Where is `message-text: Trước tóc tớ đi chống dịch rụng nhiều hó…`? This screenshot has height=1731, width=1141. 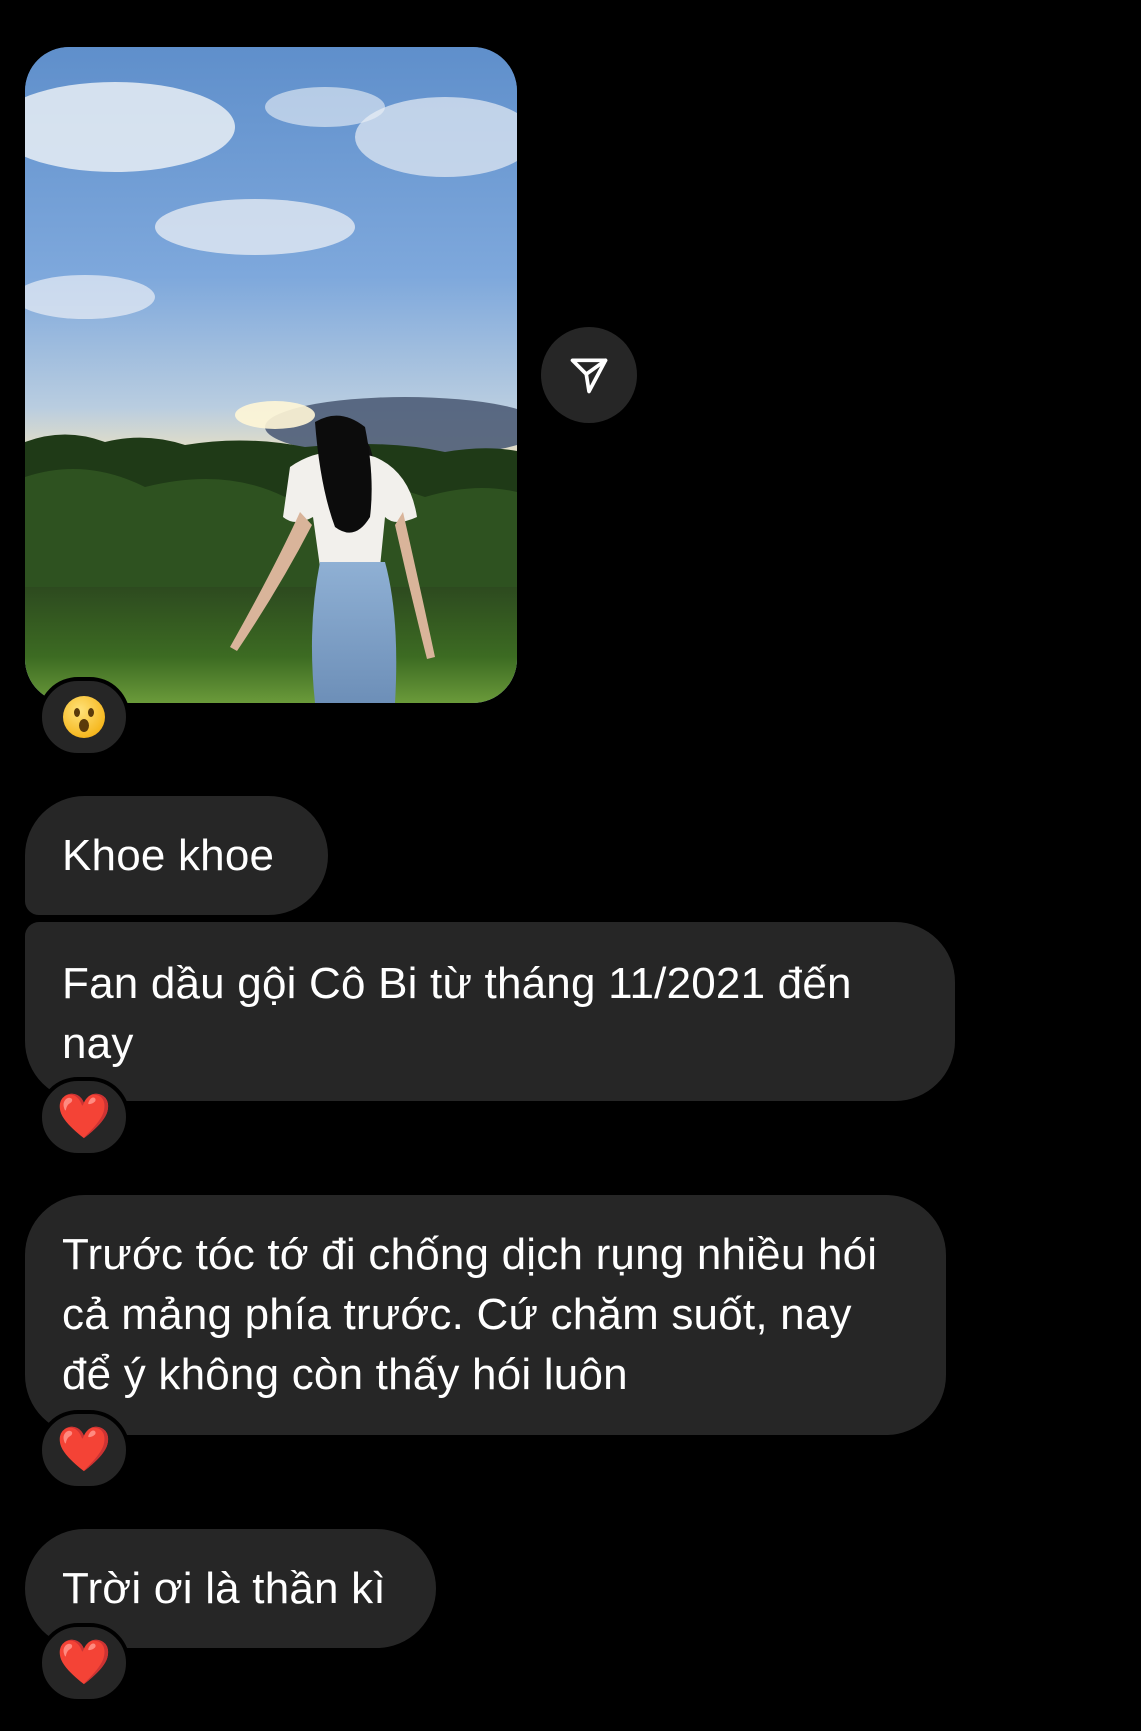
message-text: Trước tóc tớ đi chống dịch rụng nhiều hó… is located at coordinates (470, 1314).